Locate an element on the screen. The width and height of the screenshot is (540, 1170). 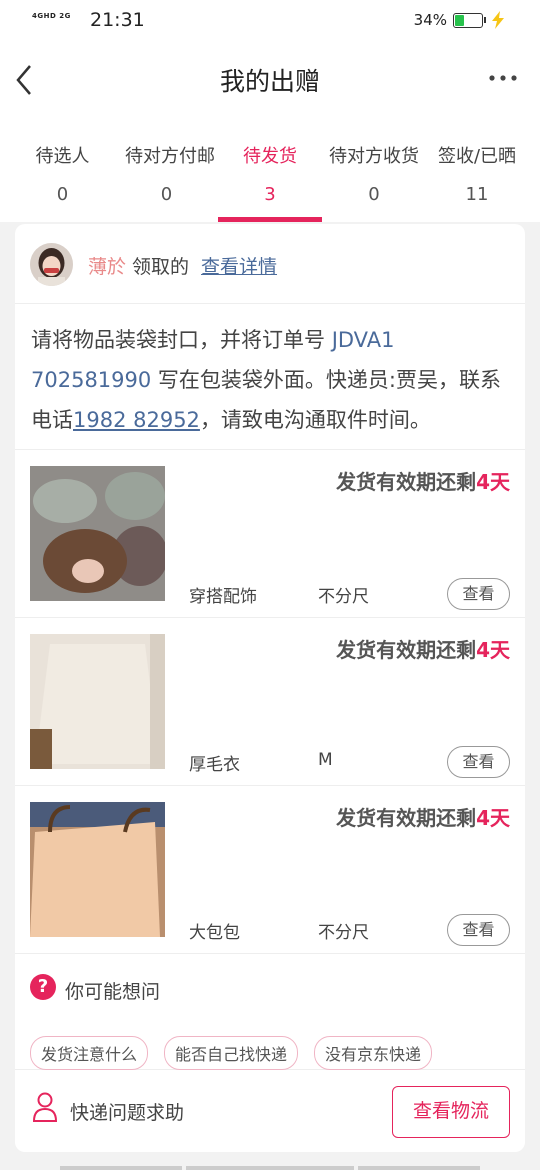
network-label: 4GHD 2G is located at coordinates (51, 16).